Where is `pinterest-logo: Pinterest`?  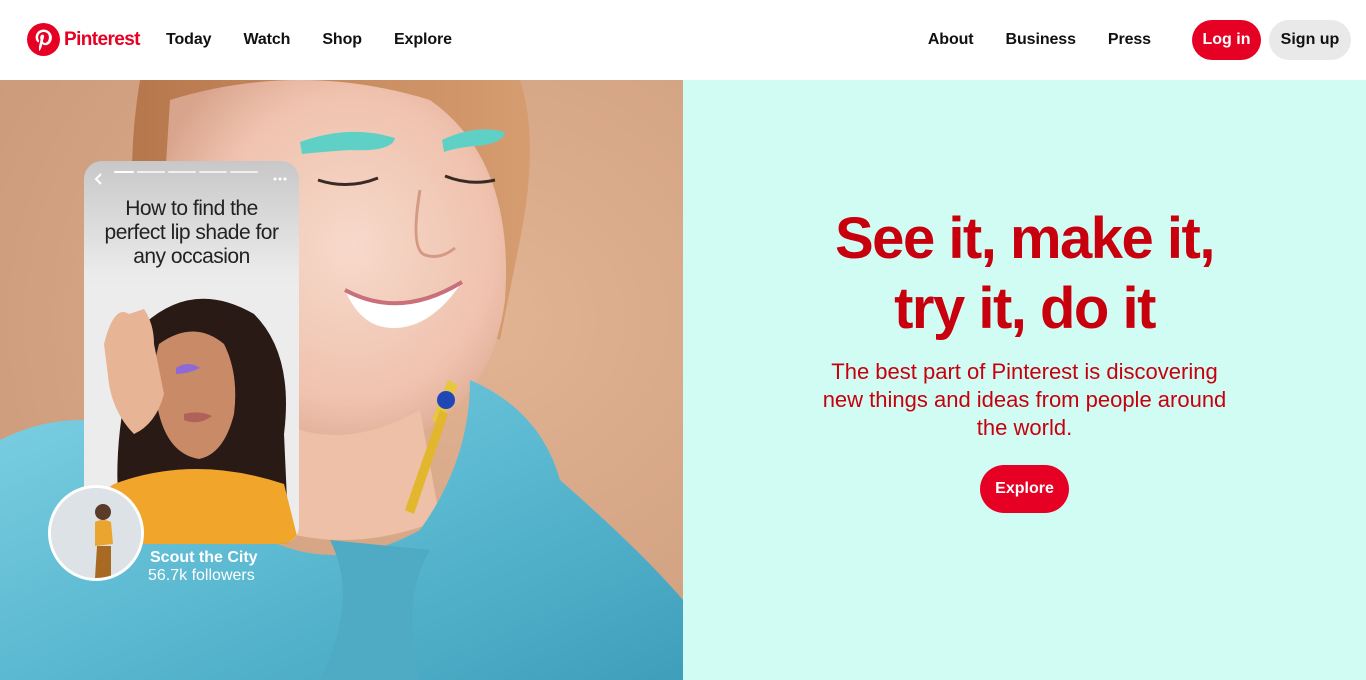
pinterest-logo: Pinterest is located at coordinates (84, 39).